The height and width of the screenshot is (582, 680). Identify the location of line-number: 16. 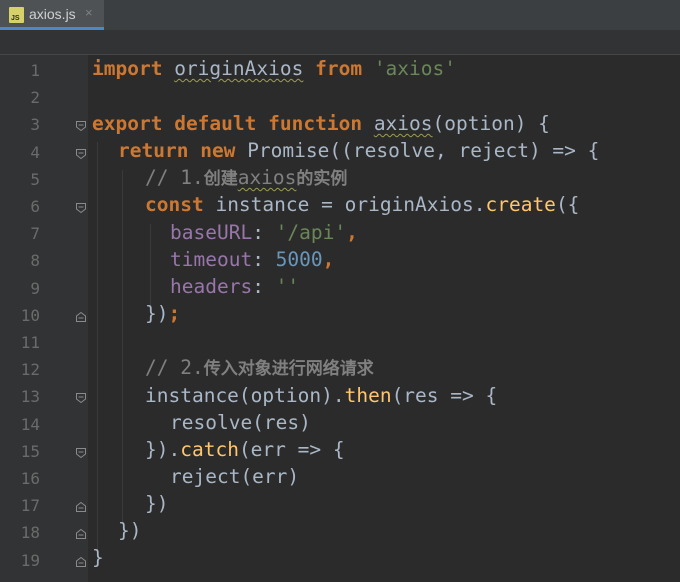
(30, 478).